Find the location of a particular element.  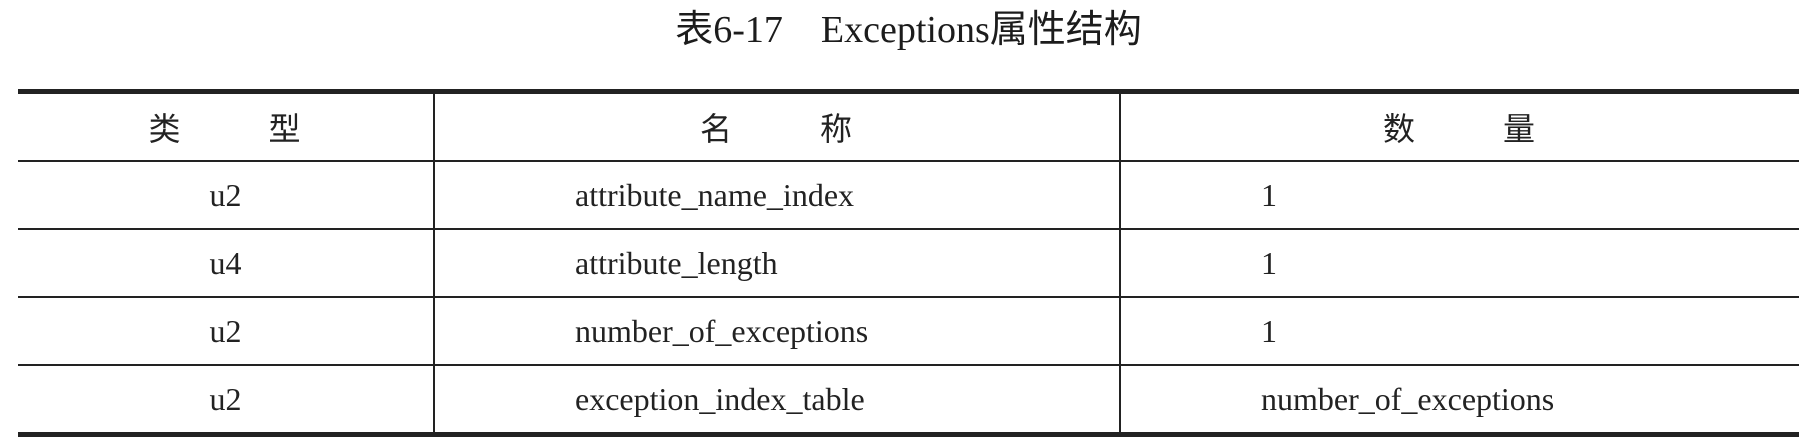

table-caption: 表6-17 Exceptions属性结构 is located at coordinates (908, 29).